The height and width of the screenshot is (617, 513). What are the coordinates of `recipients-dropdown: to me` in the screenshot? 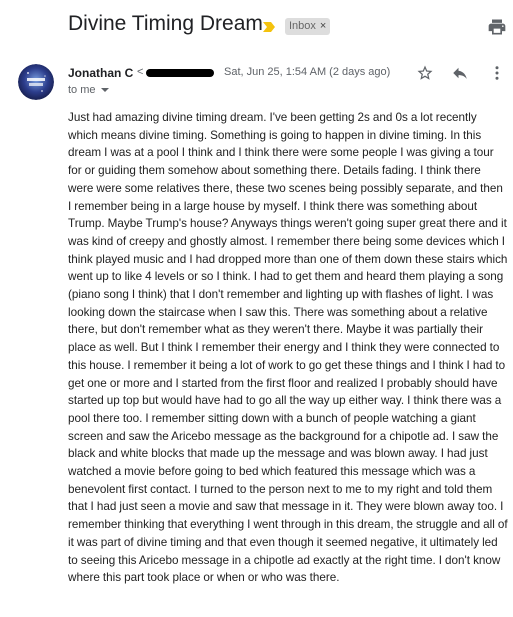 It's located at (88, 90).